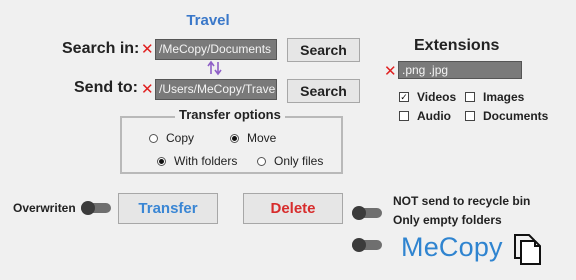 The height and width of the screenshot is (280, 576). What do you see at coordinates (206, 161) in the screenshot?
I see `radio-with-folders-label: With folders` at bounding box center [206, 161].